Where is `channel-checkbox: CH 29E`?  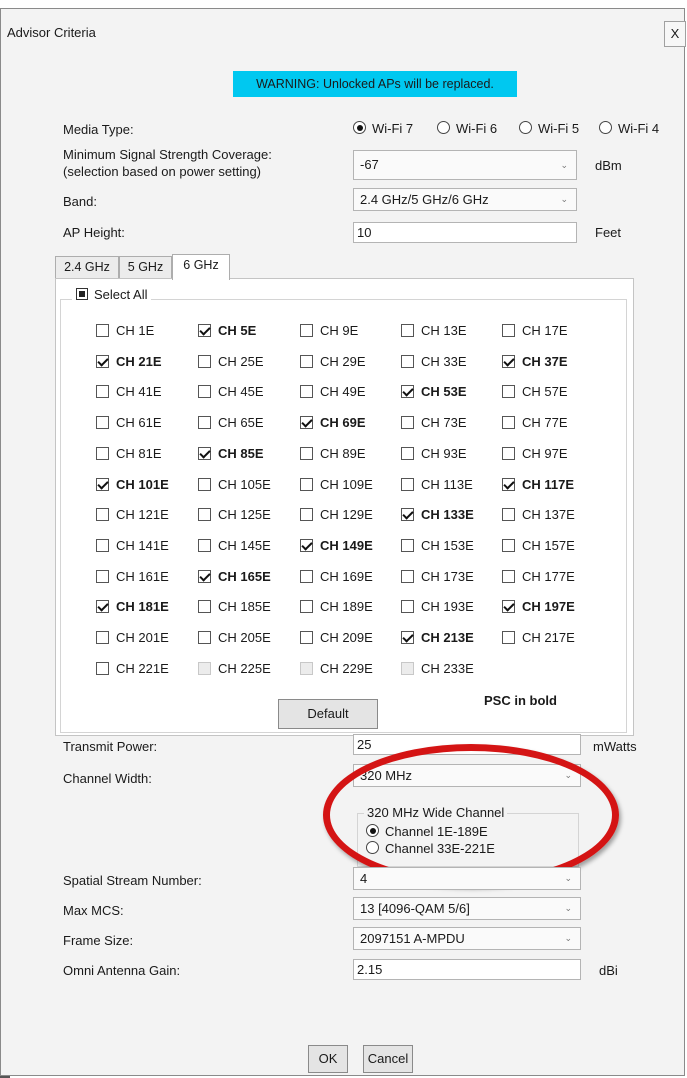 channel-checkbox: CH 29E is located at coordinates (333, 361).